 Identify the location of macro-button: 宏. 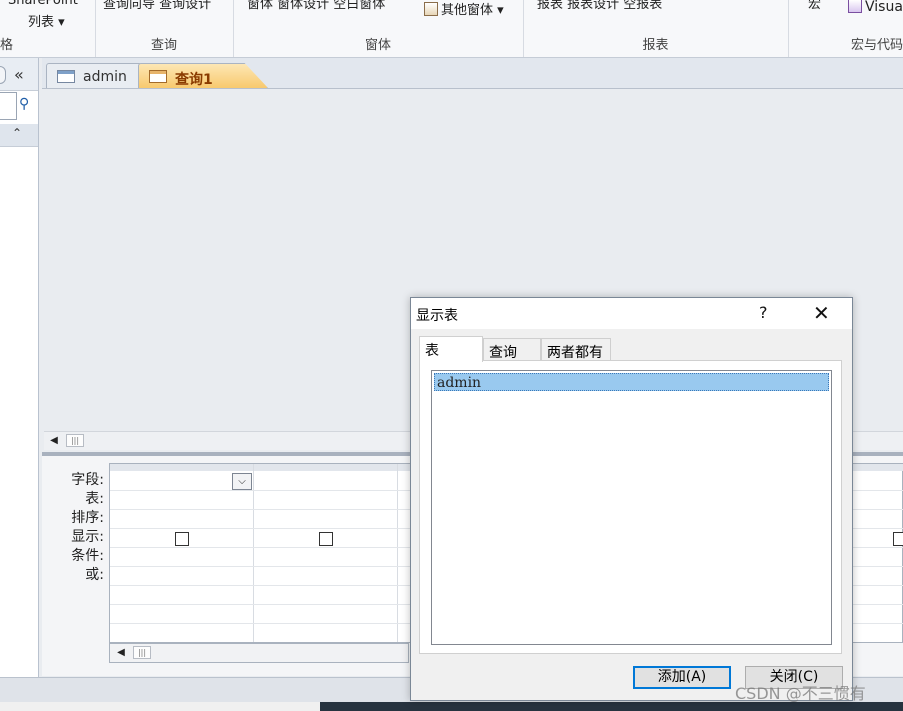
(814, 6).